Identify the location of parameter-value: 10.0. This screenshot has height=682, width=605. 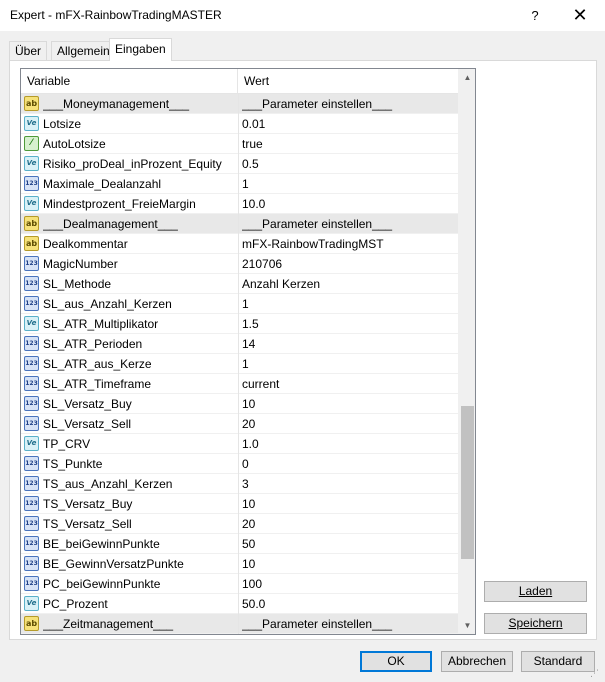
(349, 204).